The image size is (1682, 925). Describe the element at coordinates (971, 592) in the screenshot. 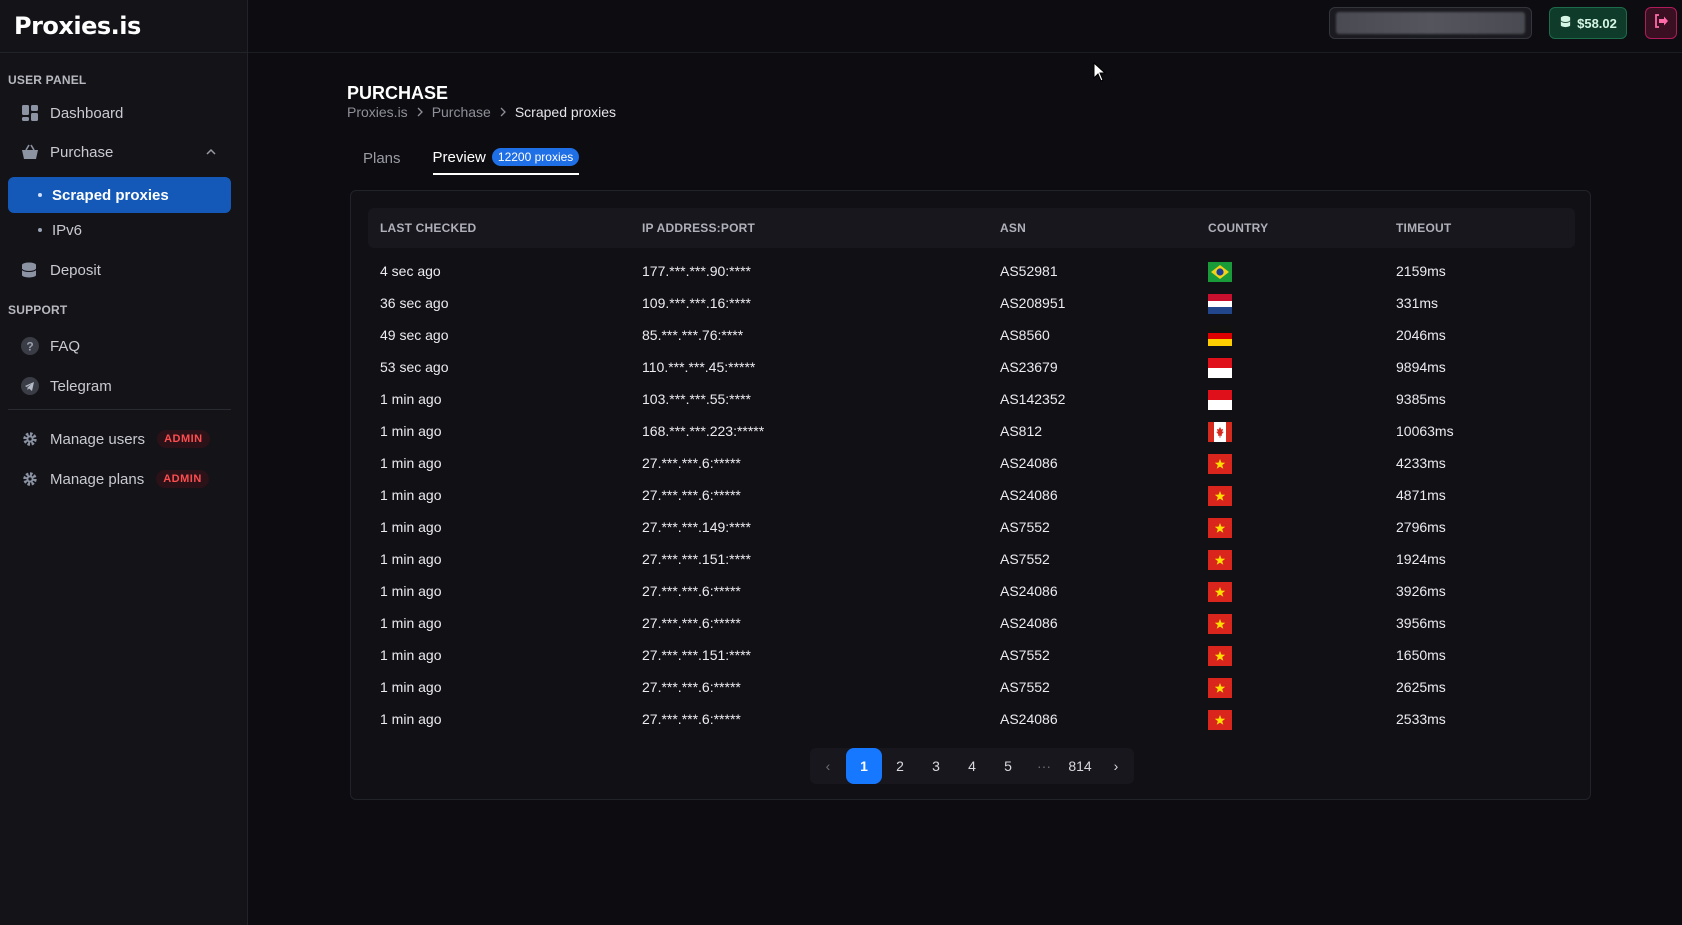

I see `table-row: 1 min ago 27.***.***.6:***** AS24086 3926ms` at that location.